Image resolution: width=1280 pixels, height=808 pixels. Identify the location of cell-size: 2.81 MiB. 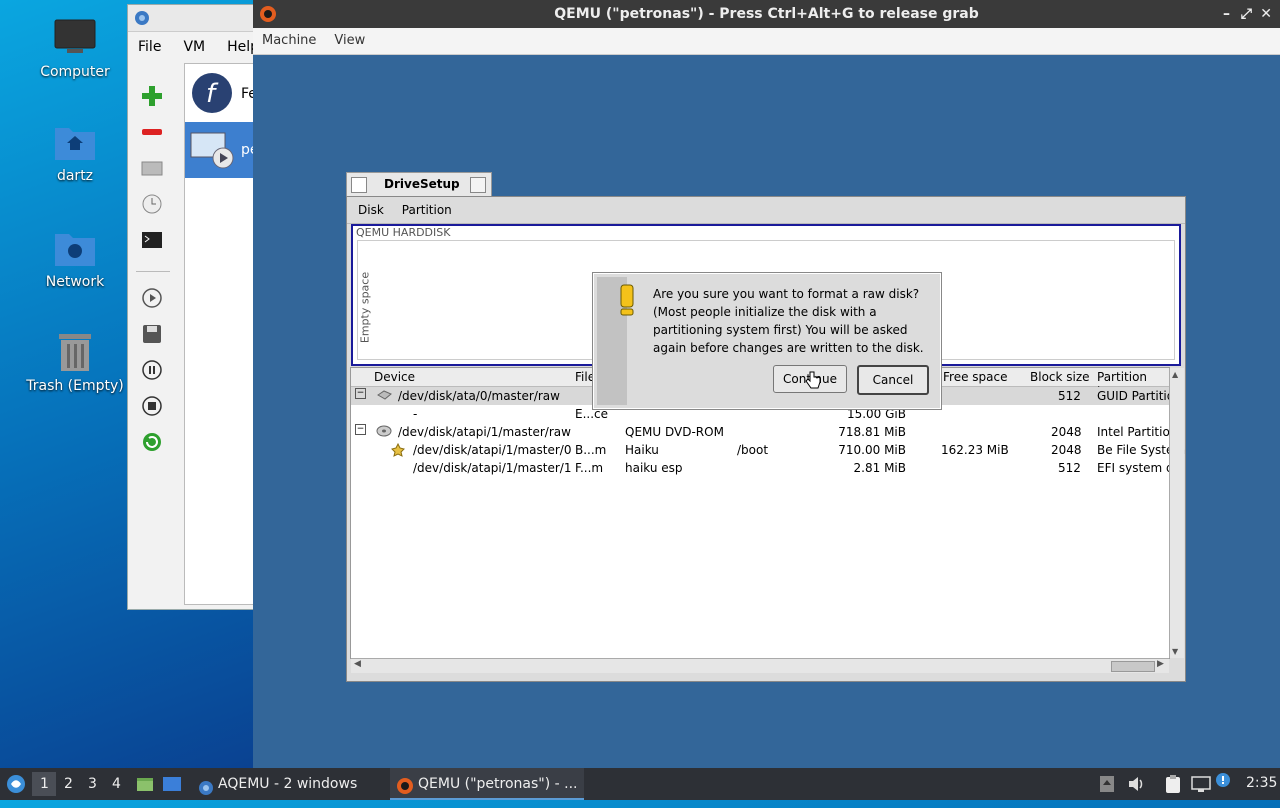
(879, 468).